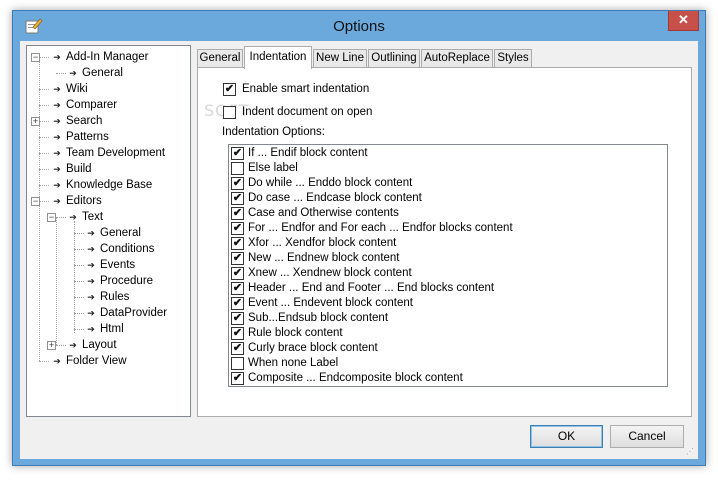  What do you see at coordinates (273, 132) in the screenshot?
I see `indentation-options-heading: Indentation Options:` at bounding box center [273, 132].